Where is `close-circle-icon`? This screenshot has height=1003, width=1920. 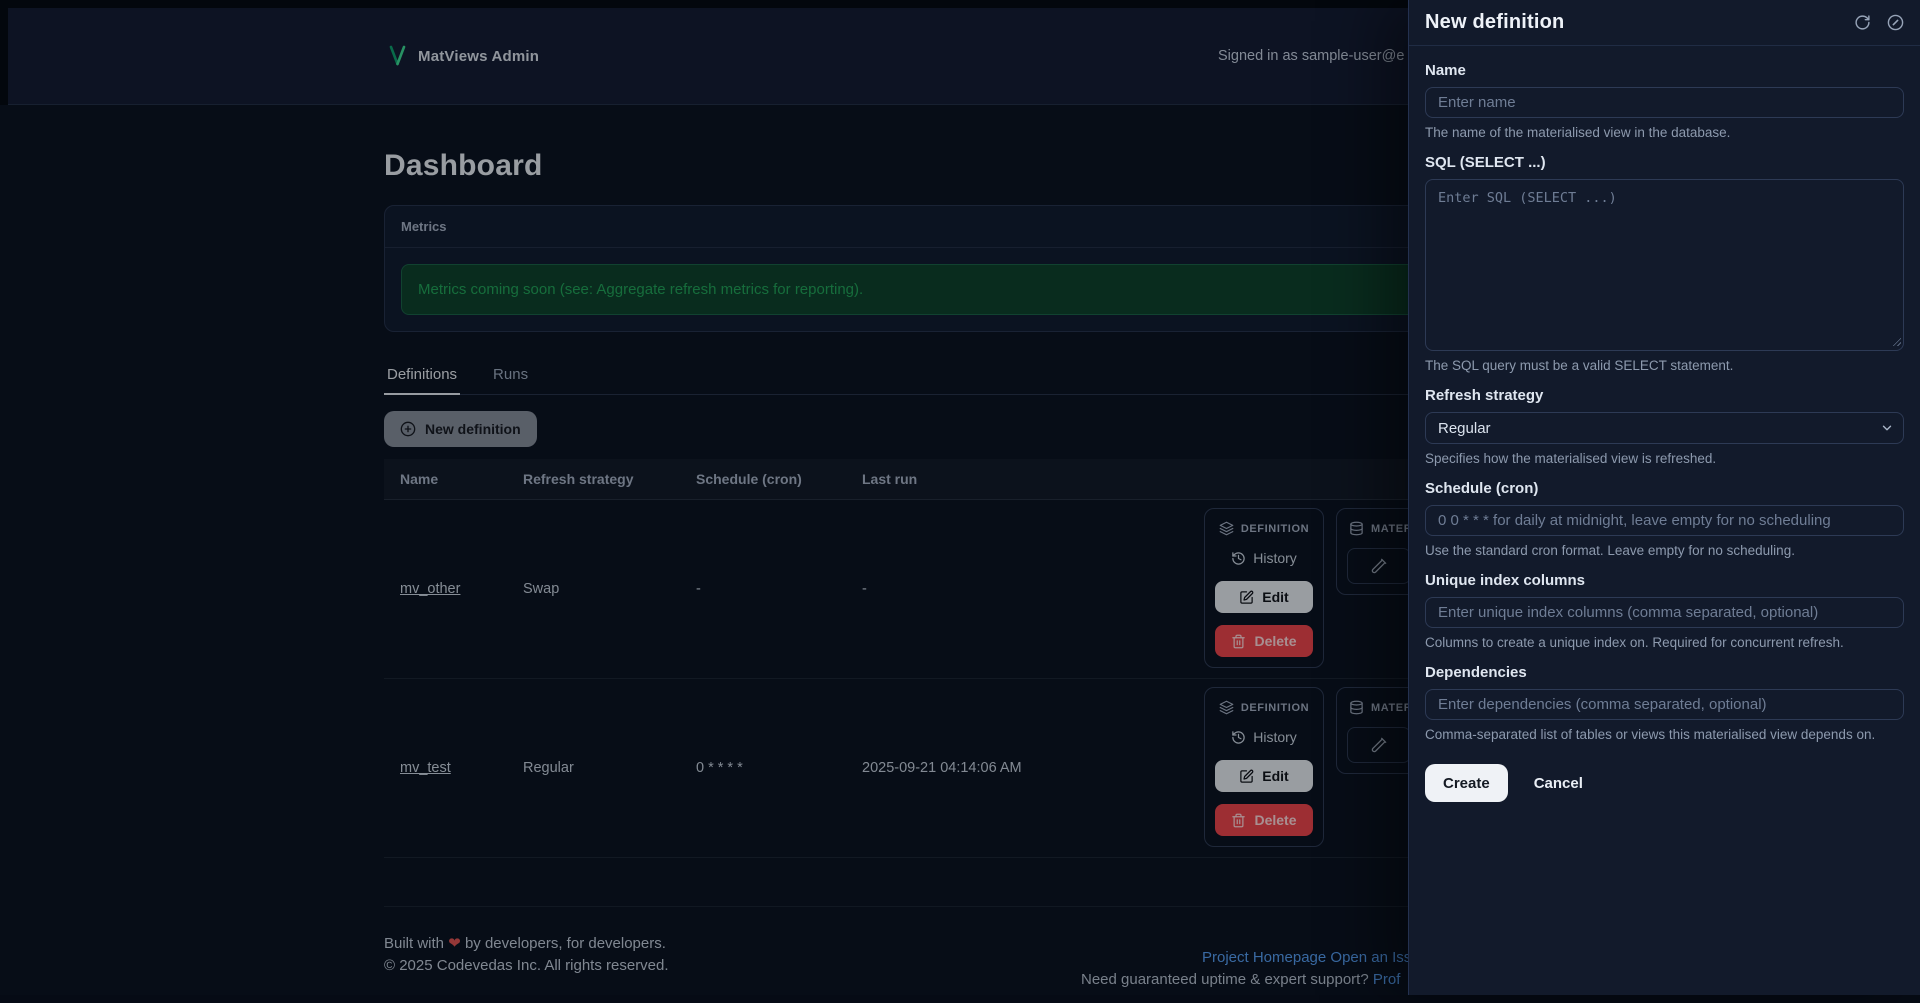 close-circle-icon is located at coordinates (1895, 22).